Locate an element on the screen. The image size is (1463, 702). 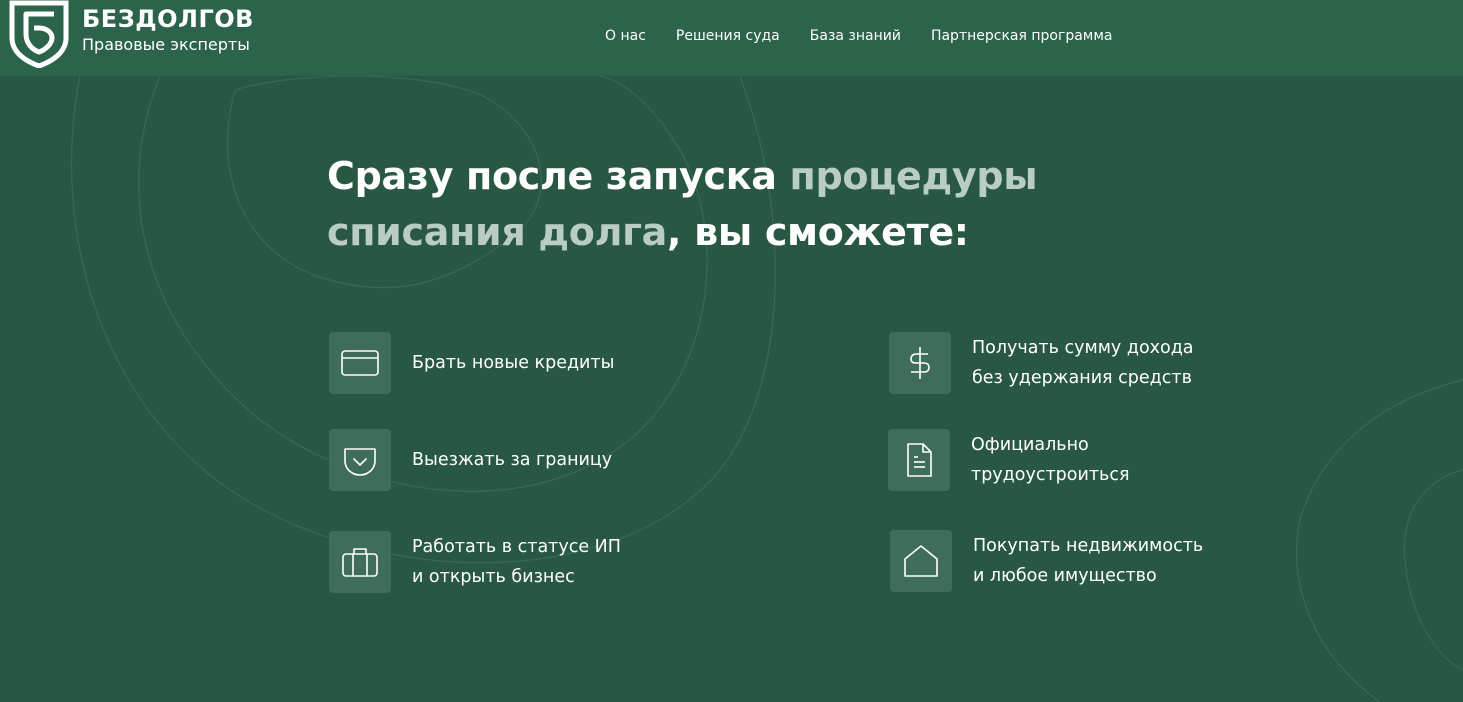
feature-line: и открыть бизнес is located at coordinates (493, 577).